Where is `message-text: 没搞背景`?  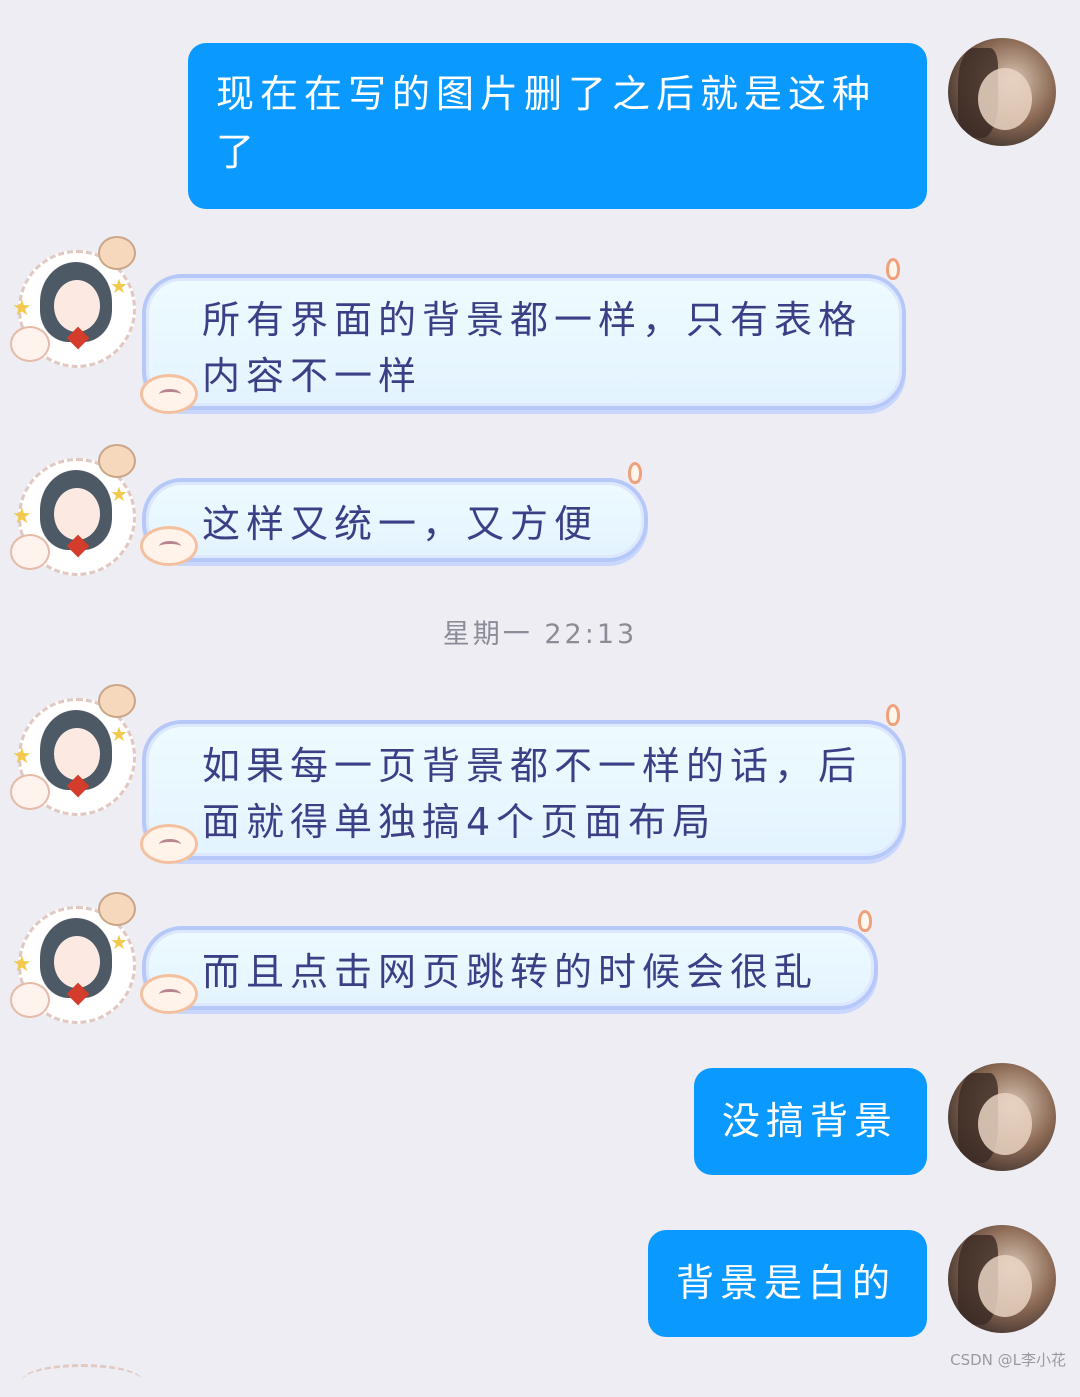
message-text: 没搞背景 is located at coordinates (810, 1121).